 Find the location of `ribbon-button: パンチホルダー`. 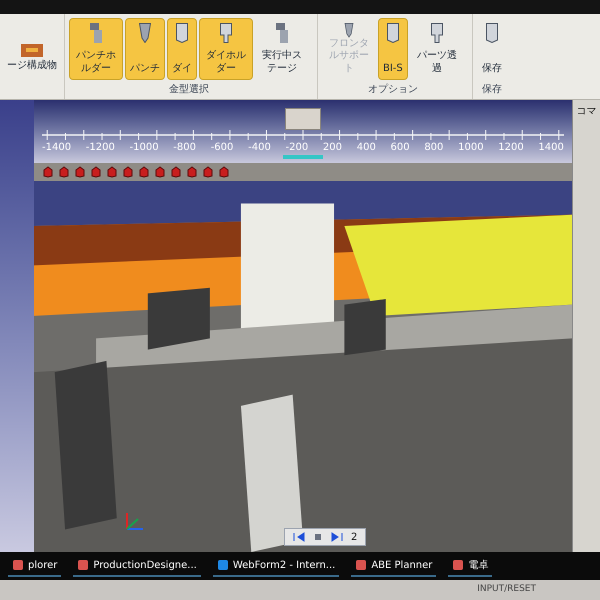

ribbon-button: パンチホルダー is located at coordinates (96, 49).